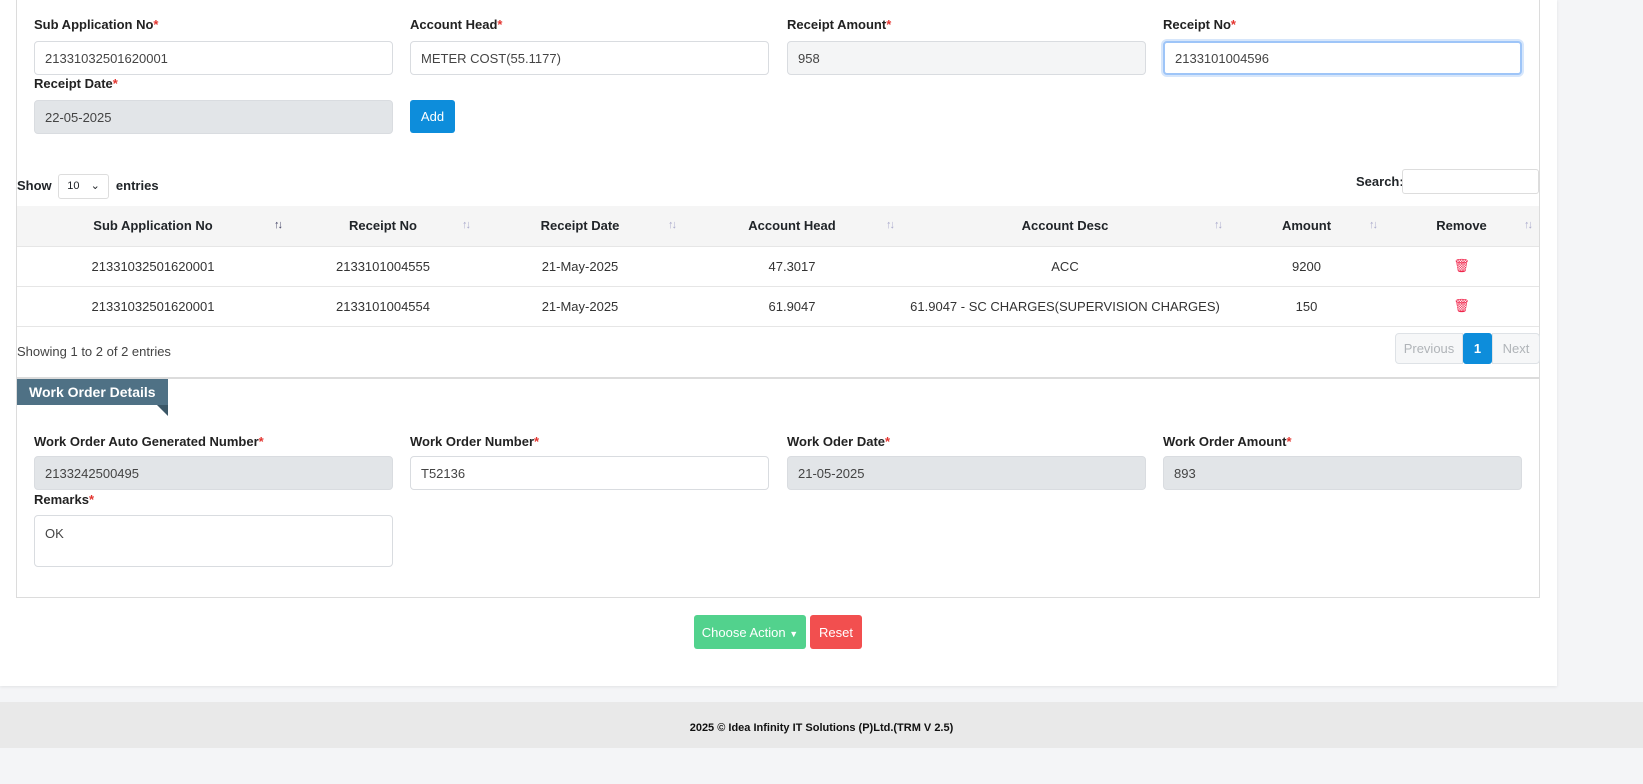 The image size is (1643, 784). What do you see at coordinates (137, 185) in the screenshot?
I see `entries-label: entries` at bounding box center [137, 185].